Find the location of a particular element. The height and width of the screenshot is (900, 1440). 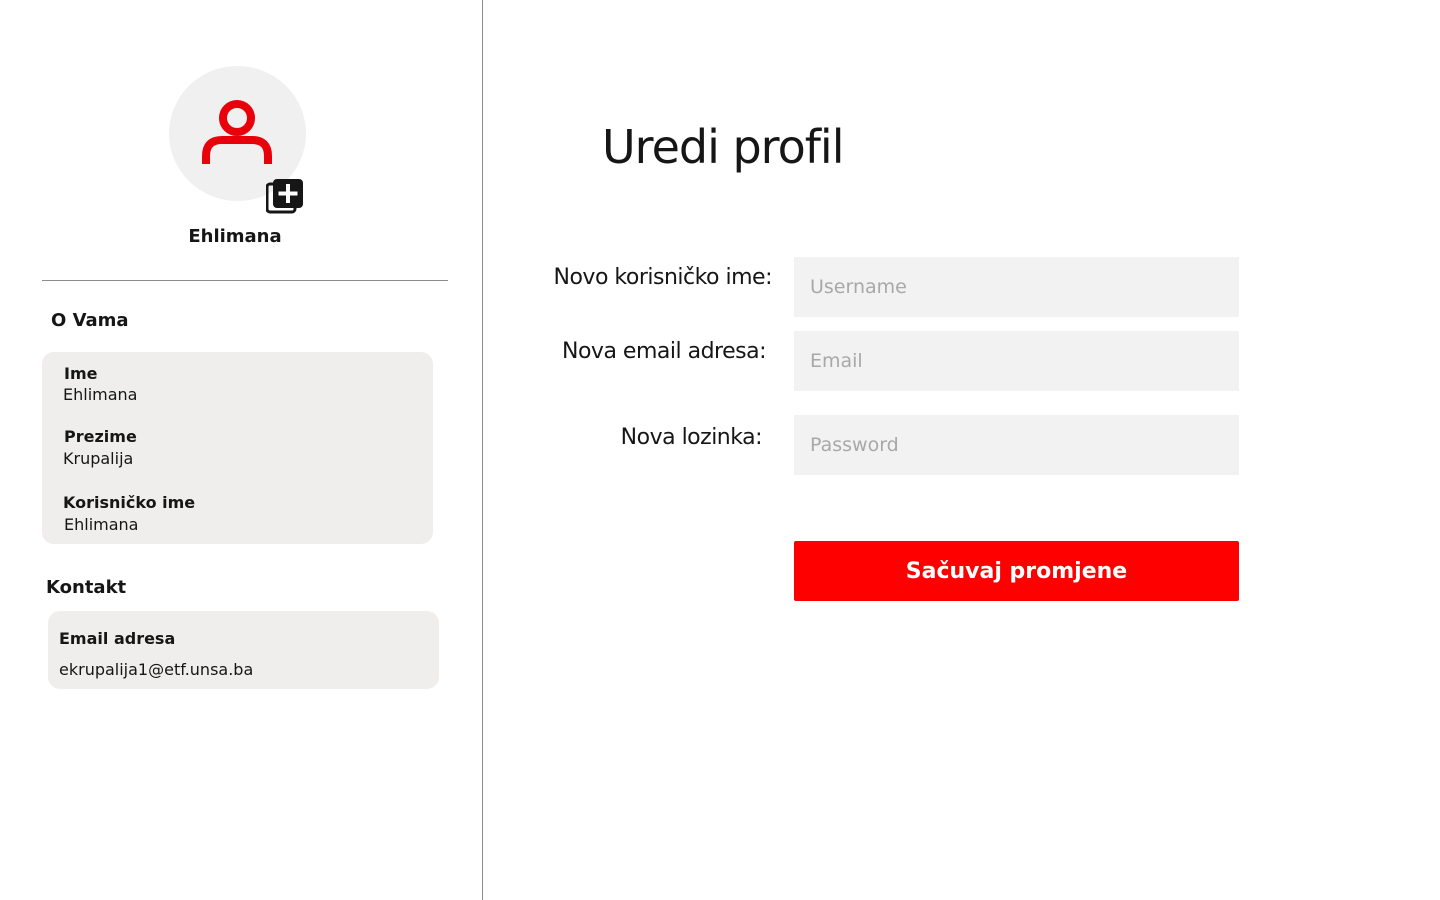

page-title: Uredi profil is located at coordinates (723, 147).